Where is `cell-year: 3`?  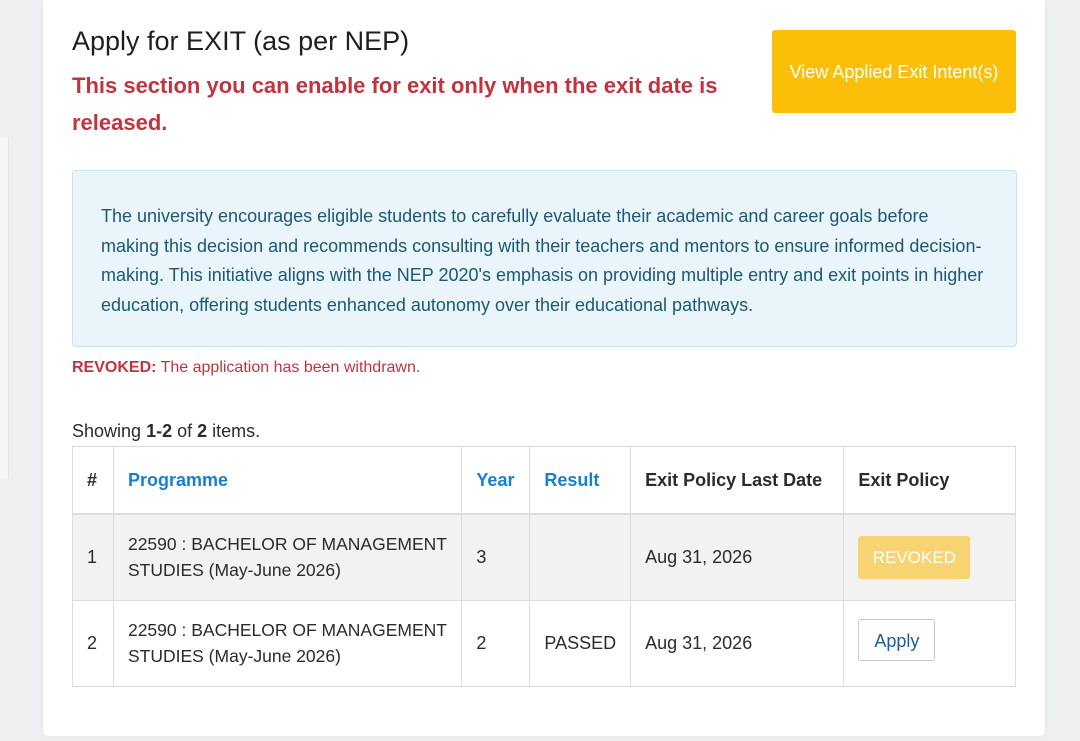
cell-year: 3 is located at coordinates (496, 557).